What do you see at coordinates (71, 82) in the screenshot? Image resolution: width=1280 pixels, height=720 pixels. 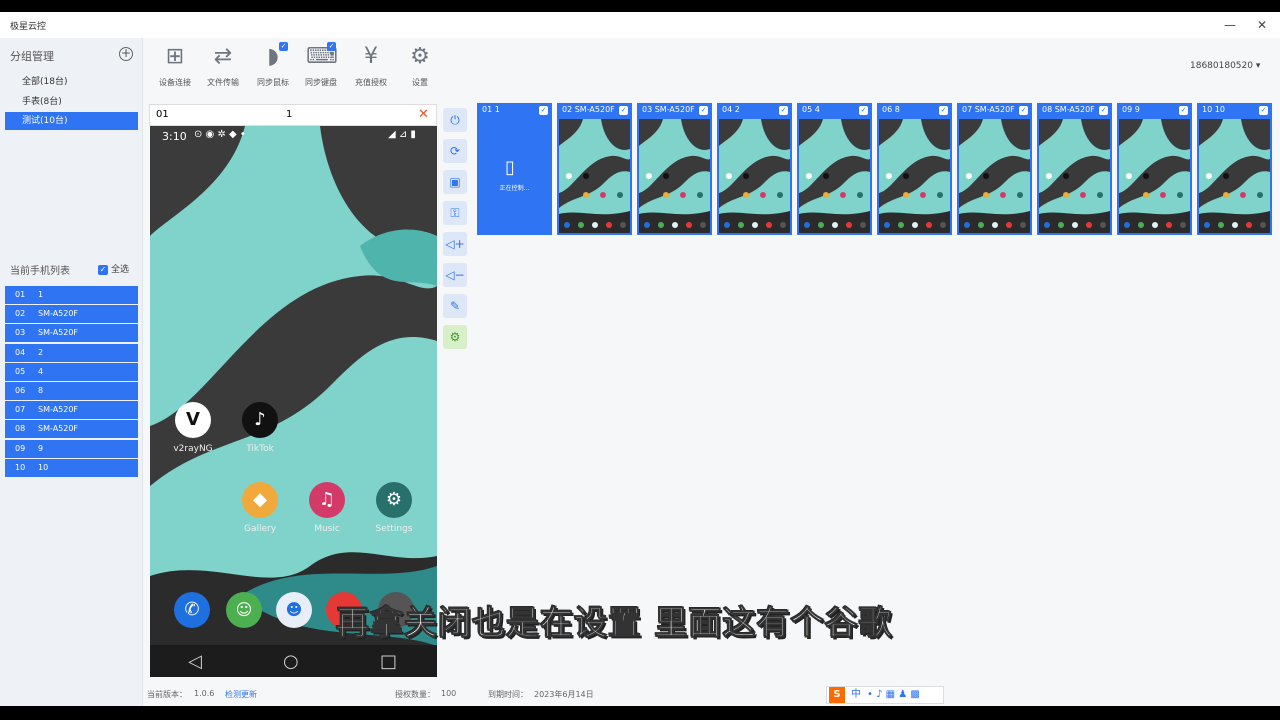 I see `group-item-all: 全部(18台)` at bounding box center [71, 82].